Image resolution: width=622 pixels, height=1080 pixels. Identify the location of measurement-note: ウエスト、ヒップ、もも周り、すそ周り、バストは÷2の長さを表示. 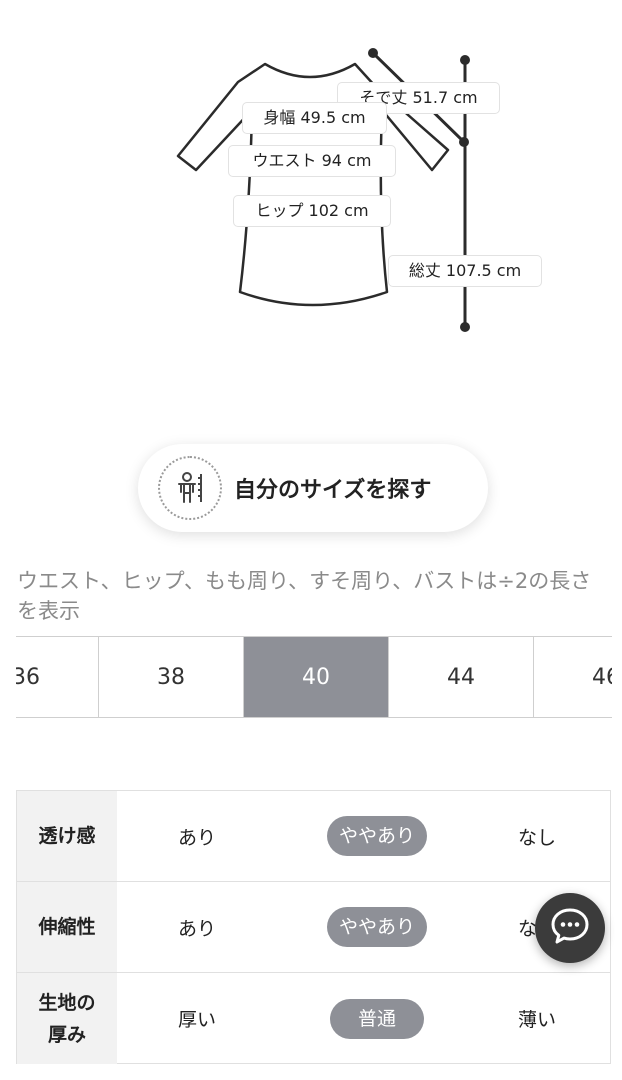
(304, 596).